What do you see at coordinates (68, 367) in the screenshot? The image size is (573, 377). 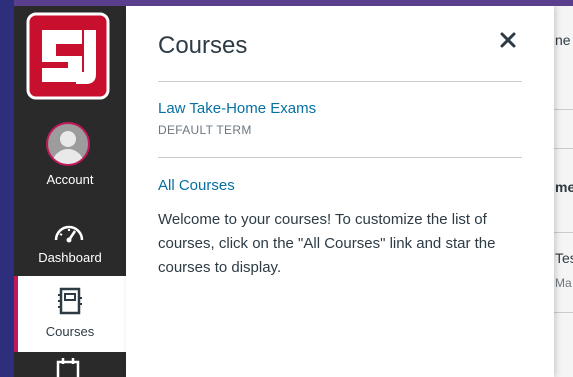 I see `calendar-icon` at bounding box center [68, 367].